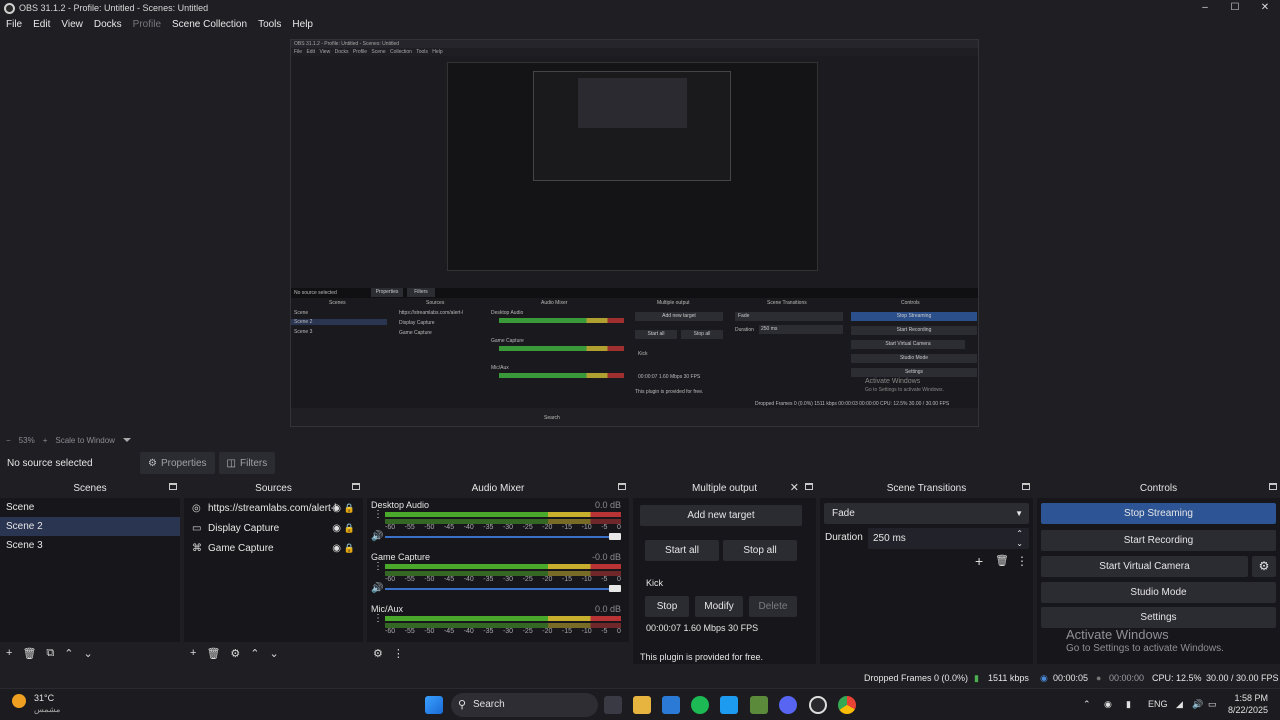 This screenshot has height=720, width=1280. What do you see at coordinates (19, 701) in the screenshot?
I see `weather-icon` at bounding box center [19, 701].